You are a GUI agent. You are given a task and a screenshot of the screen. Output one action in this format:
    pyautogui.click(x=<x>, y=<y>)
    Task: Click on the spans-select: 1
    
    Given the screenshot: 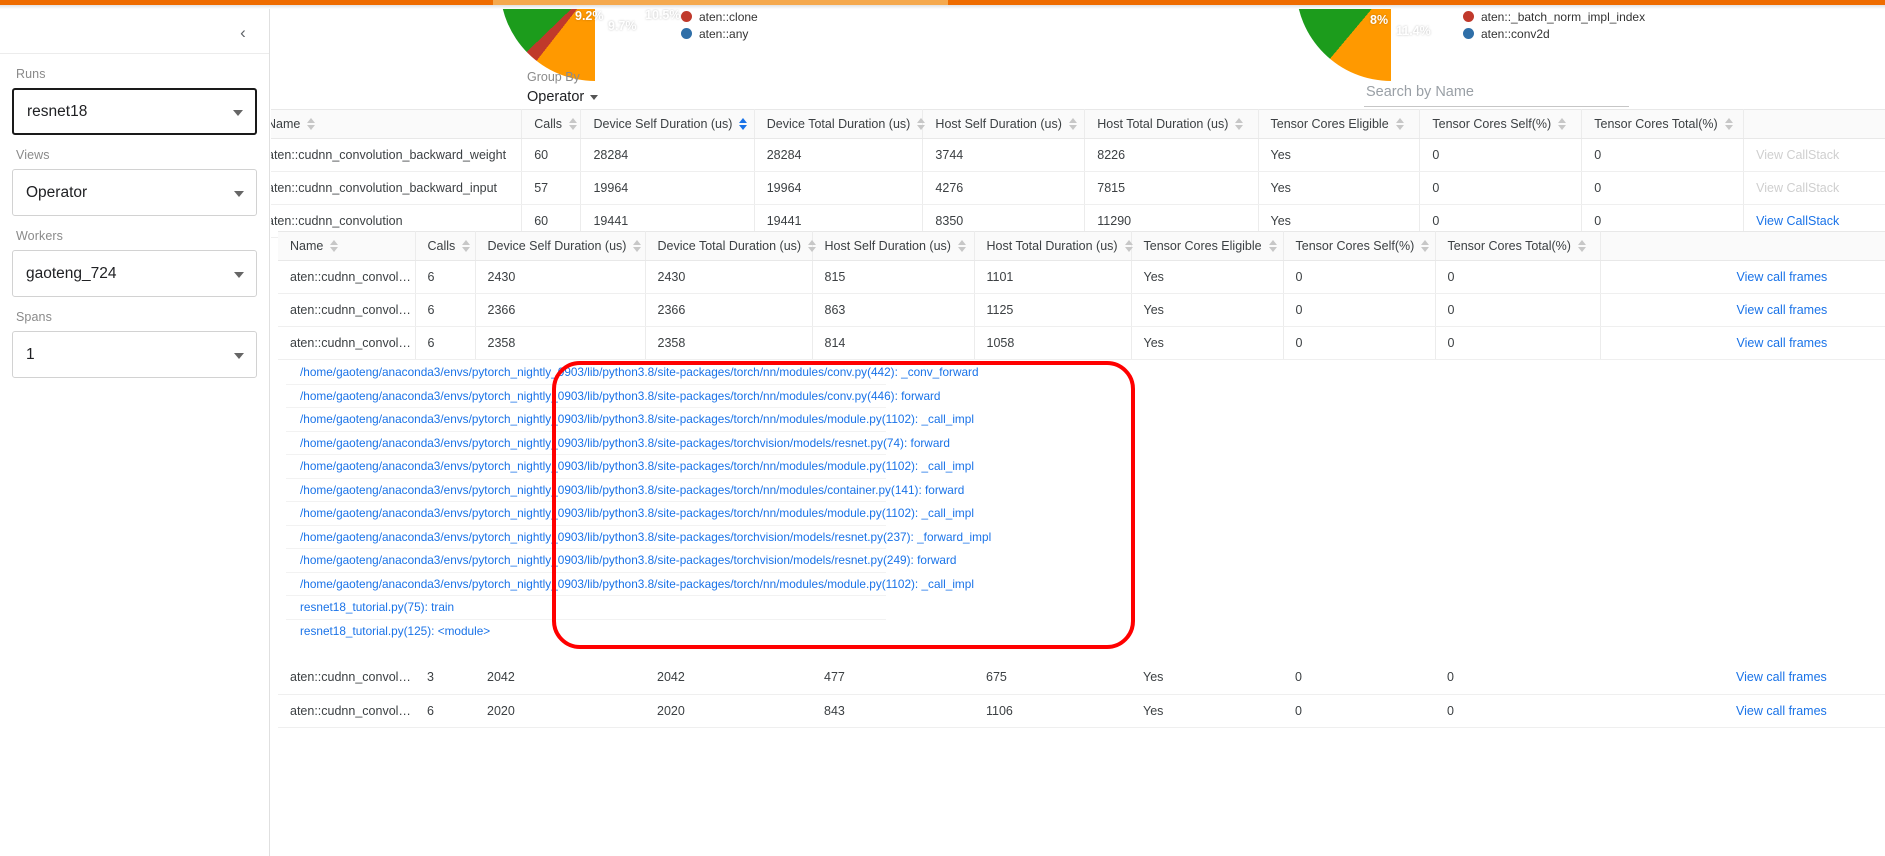 What is the action you would take?
    pyautogui.click(x=134, y=354)
    